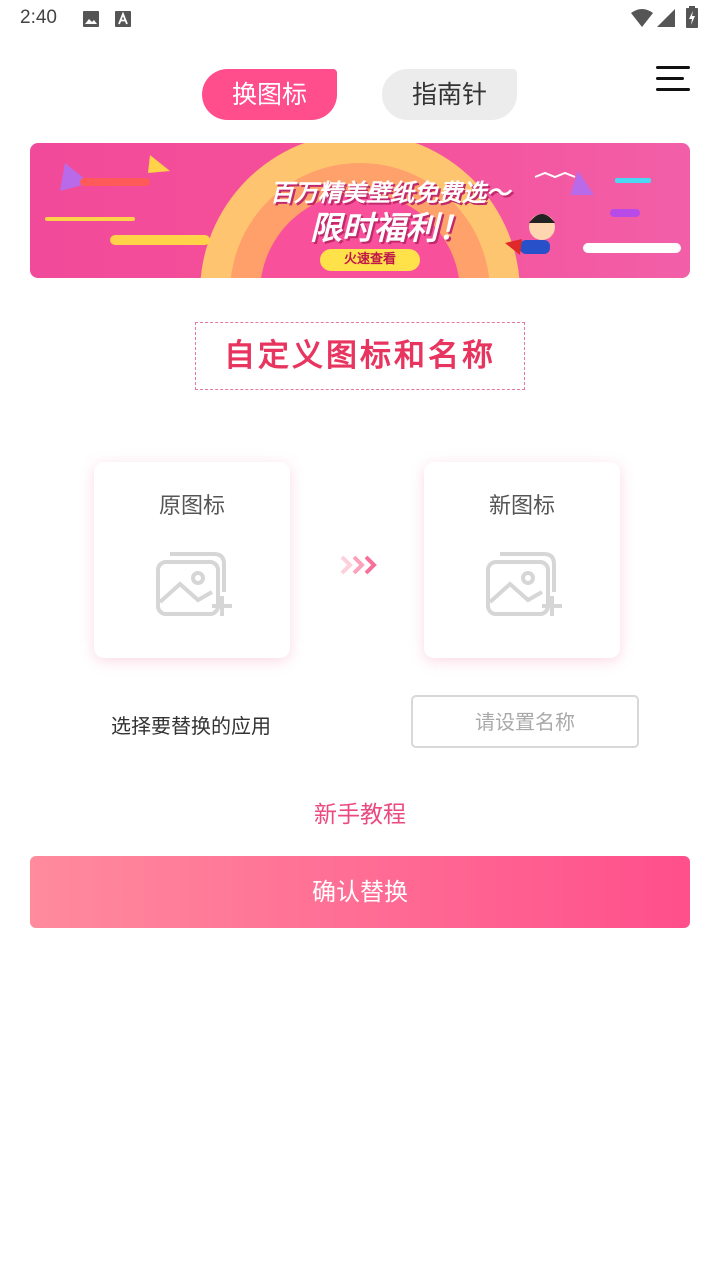 The image size is (720, 1280). I want to click on status-time: 2:40, so click(38, 17).